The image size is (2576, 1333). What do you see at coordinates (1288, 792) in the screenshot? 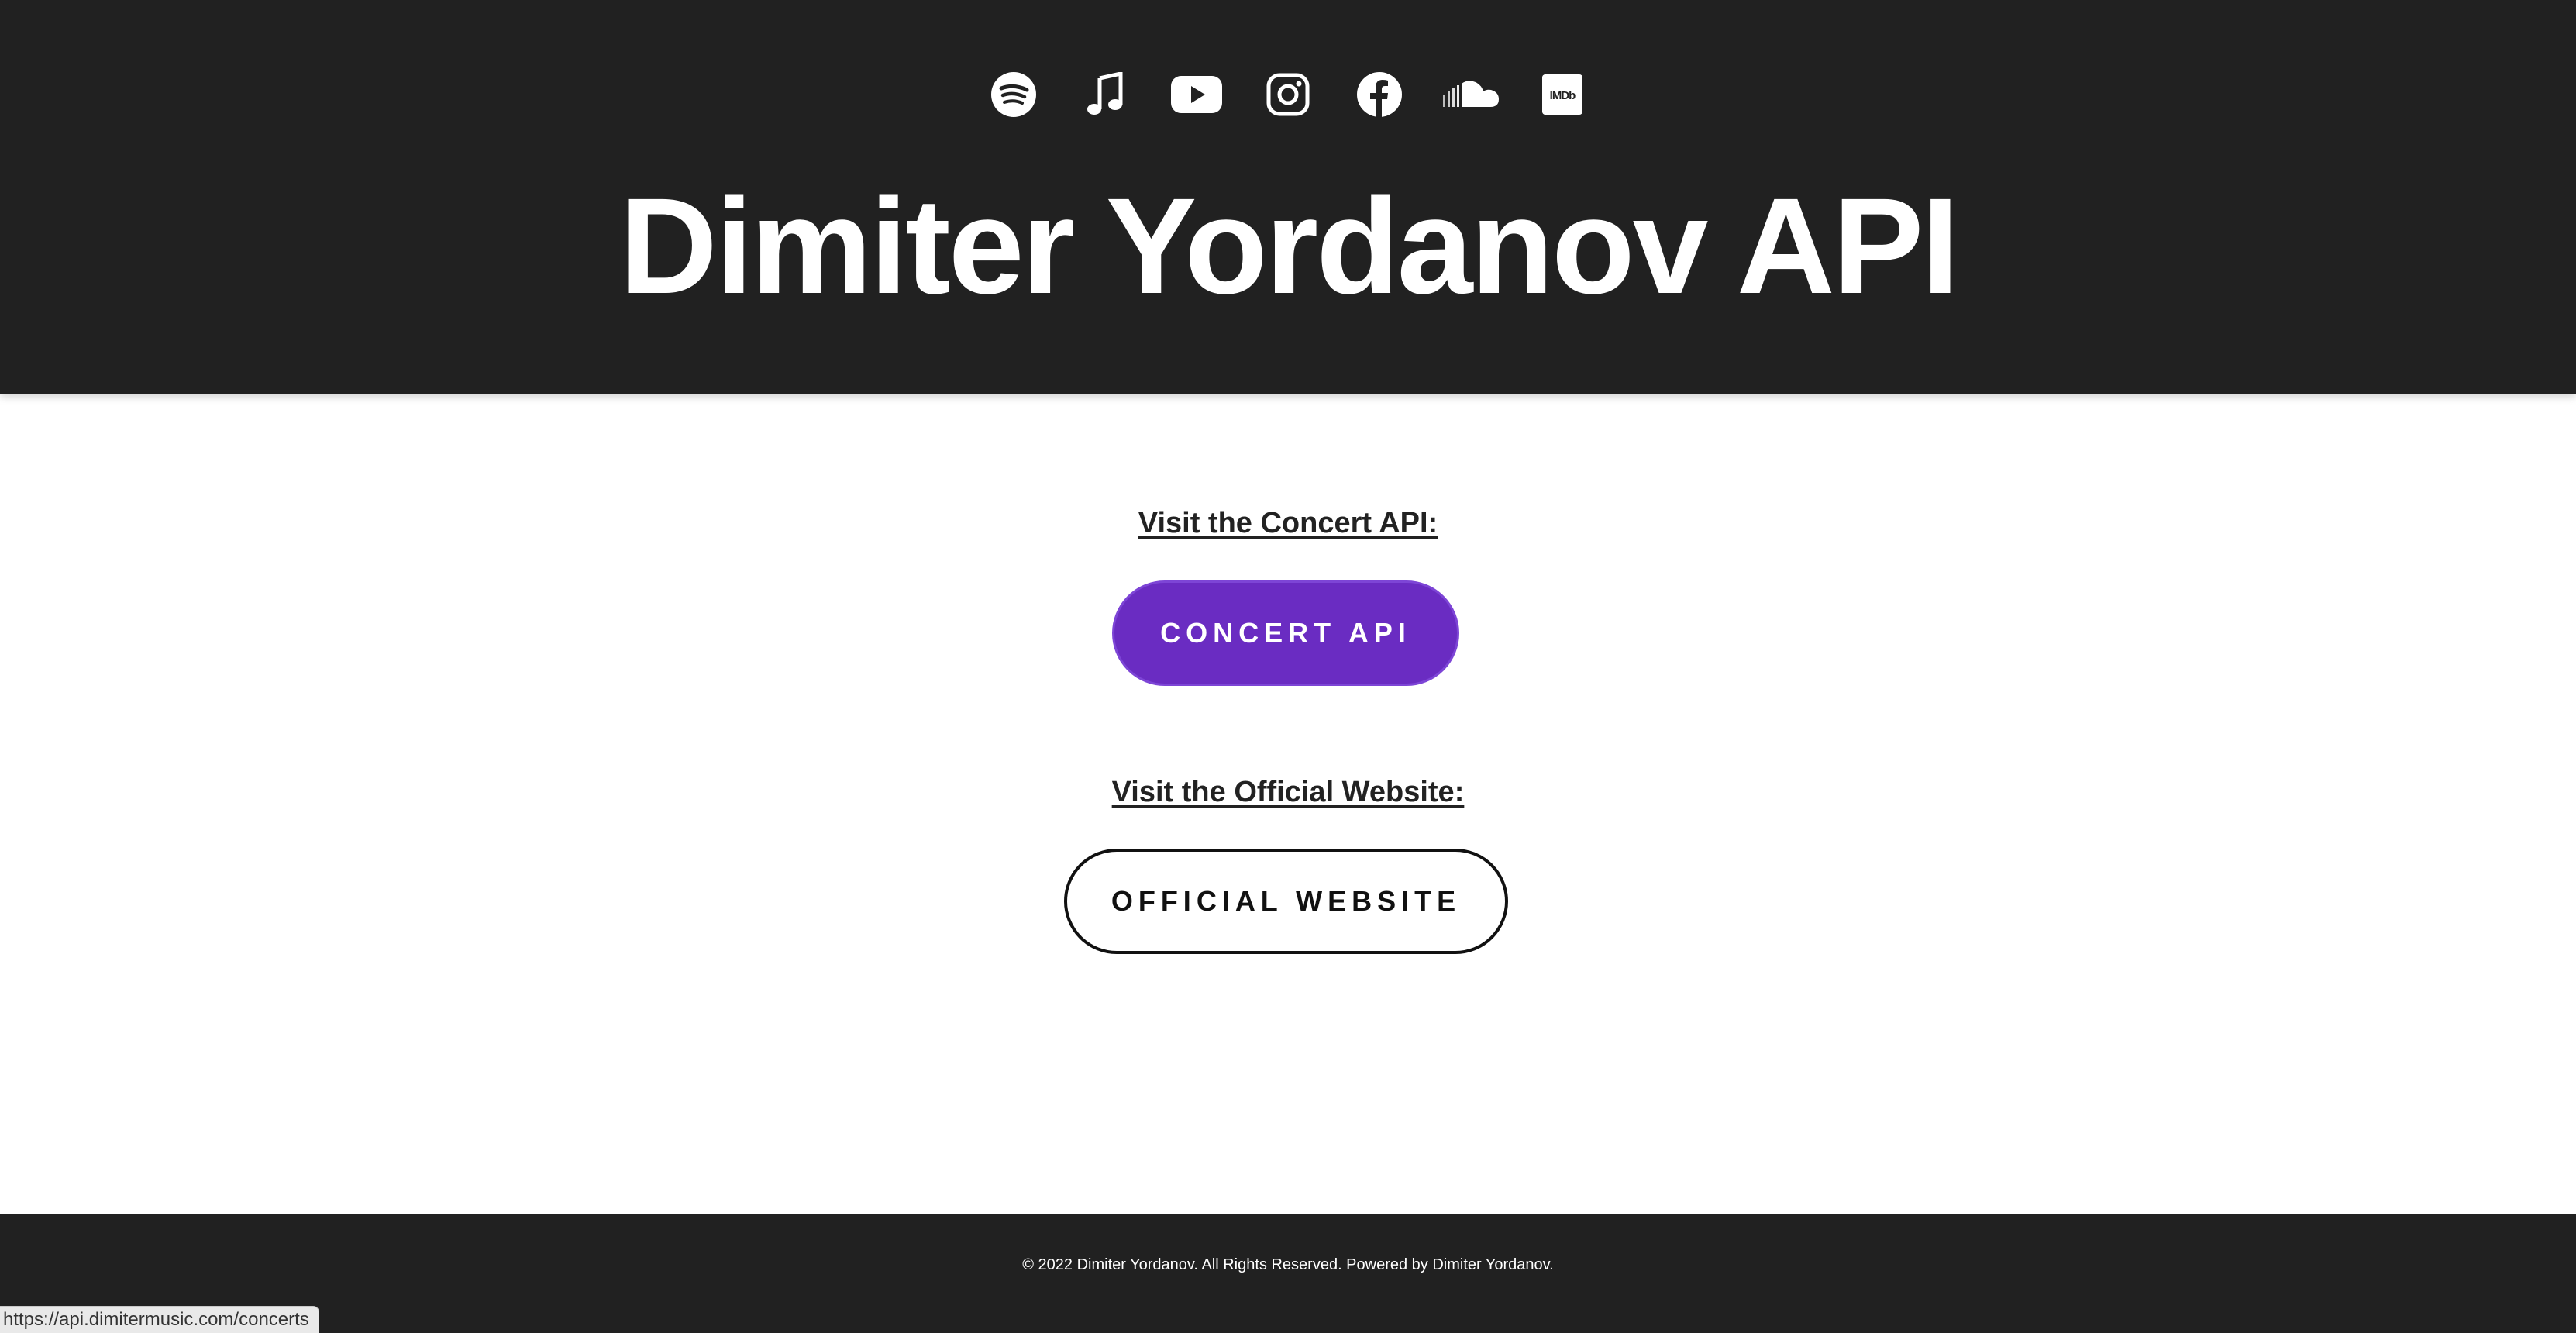
I see `official-website-heading: Visit the Official Website:` at bounding box center [1288, 792].